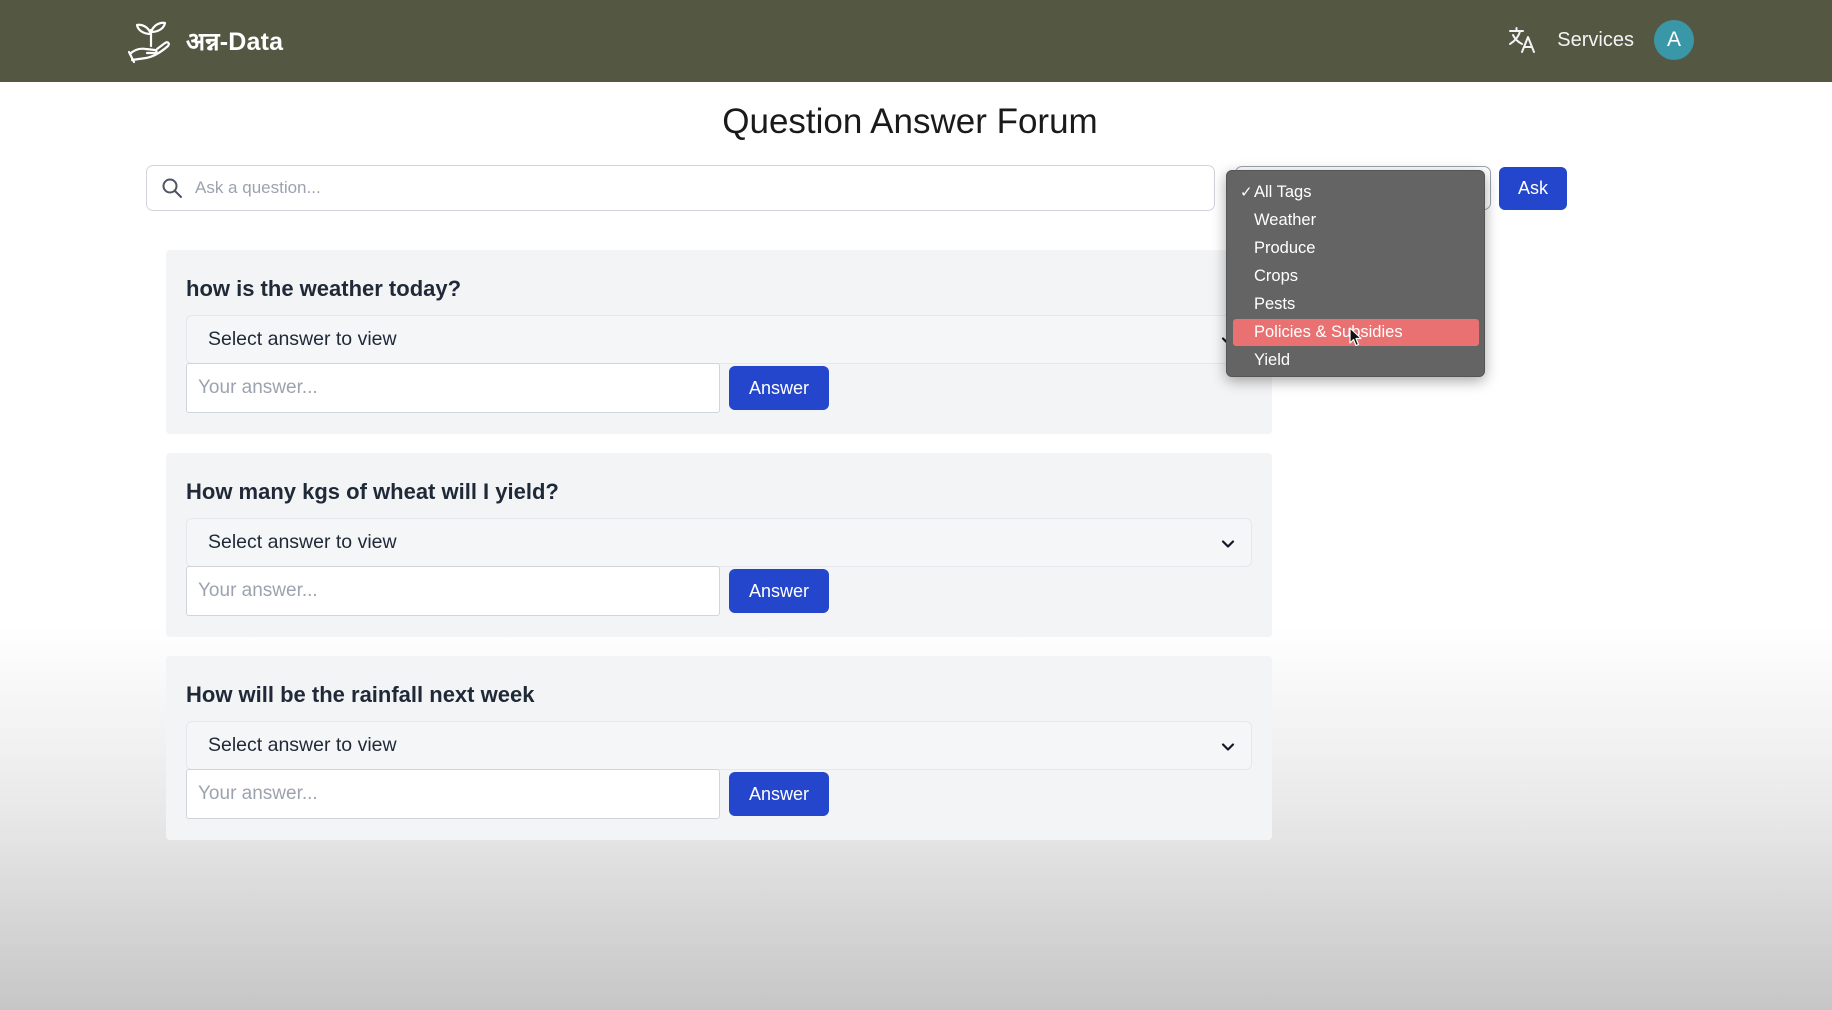  I want to click on nav-right: Services A, so click(1600, 40).